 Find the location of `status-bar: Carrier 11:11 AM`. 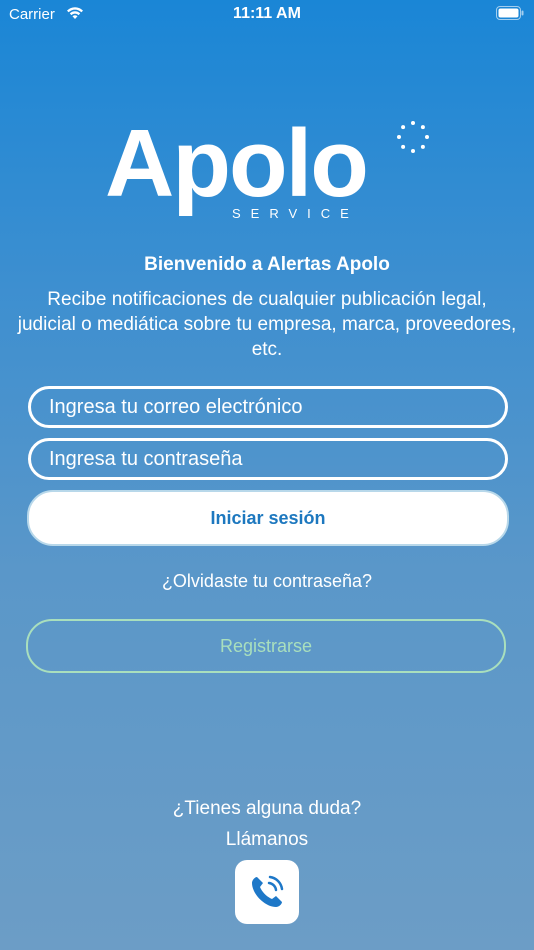

status-bar: Carrier 11:11 AM is located at coordinates (267, 14).